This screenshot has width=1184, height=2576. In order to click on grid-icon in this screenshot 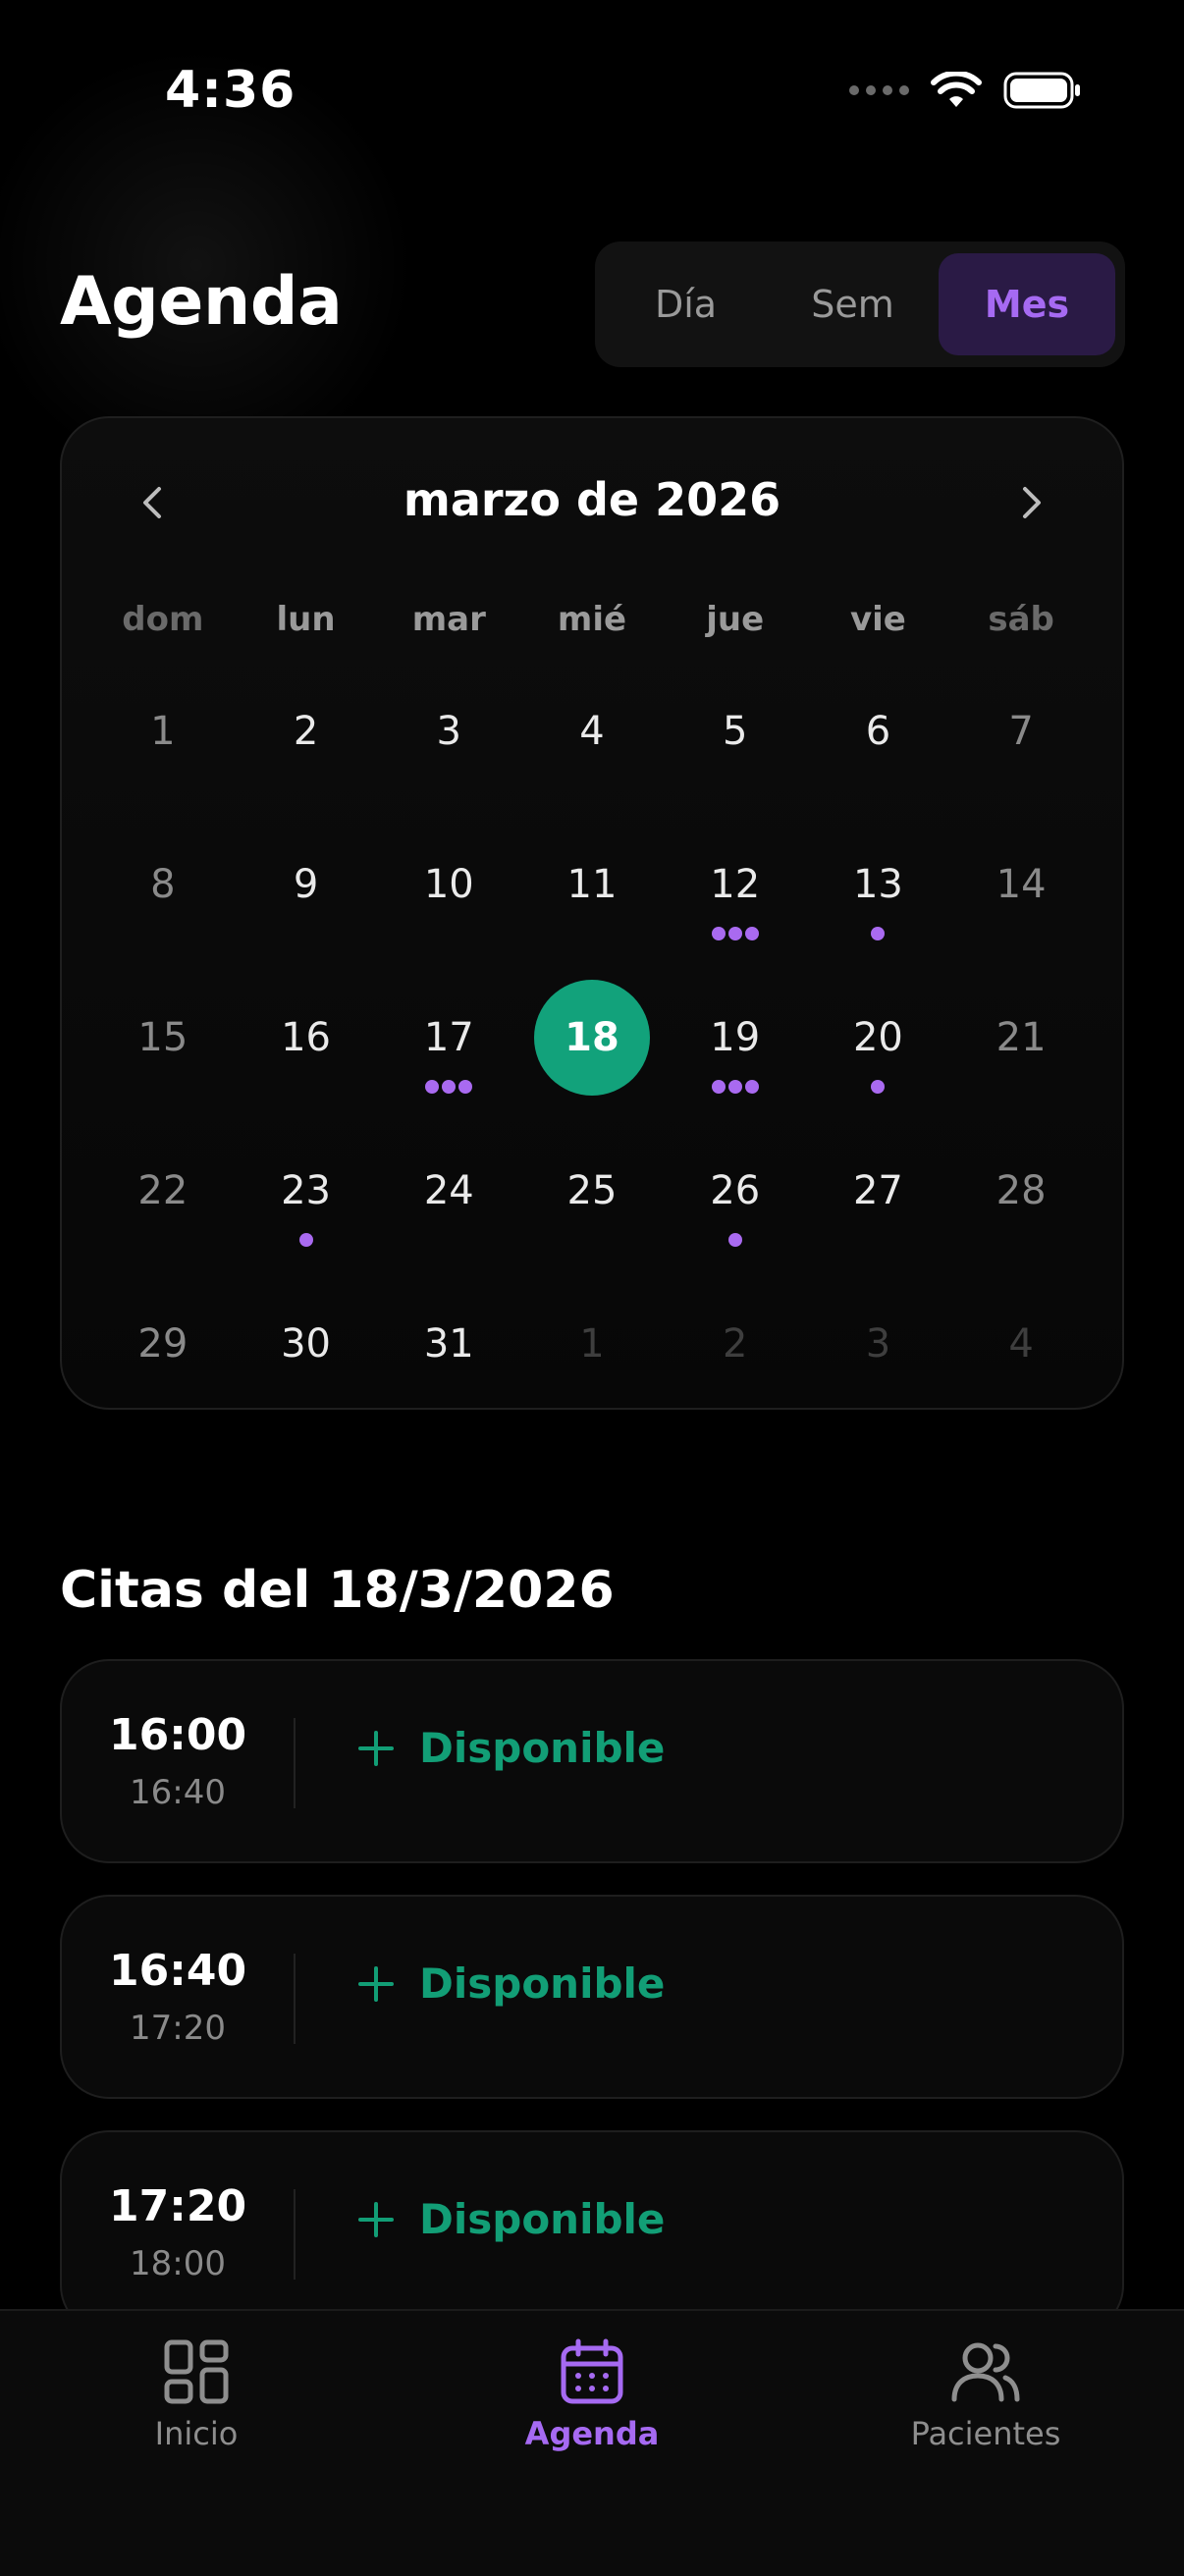, I will do `click(196, 2371)`.